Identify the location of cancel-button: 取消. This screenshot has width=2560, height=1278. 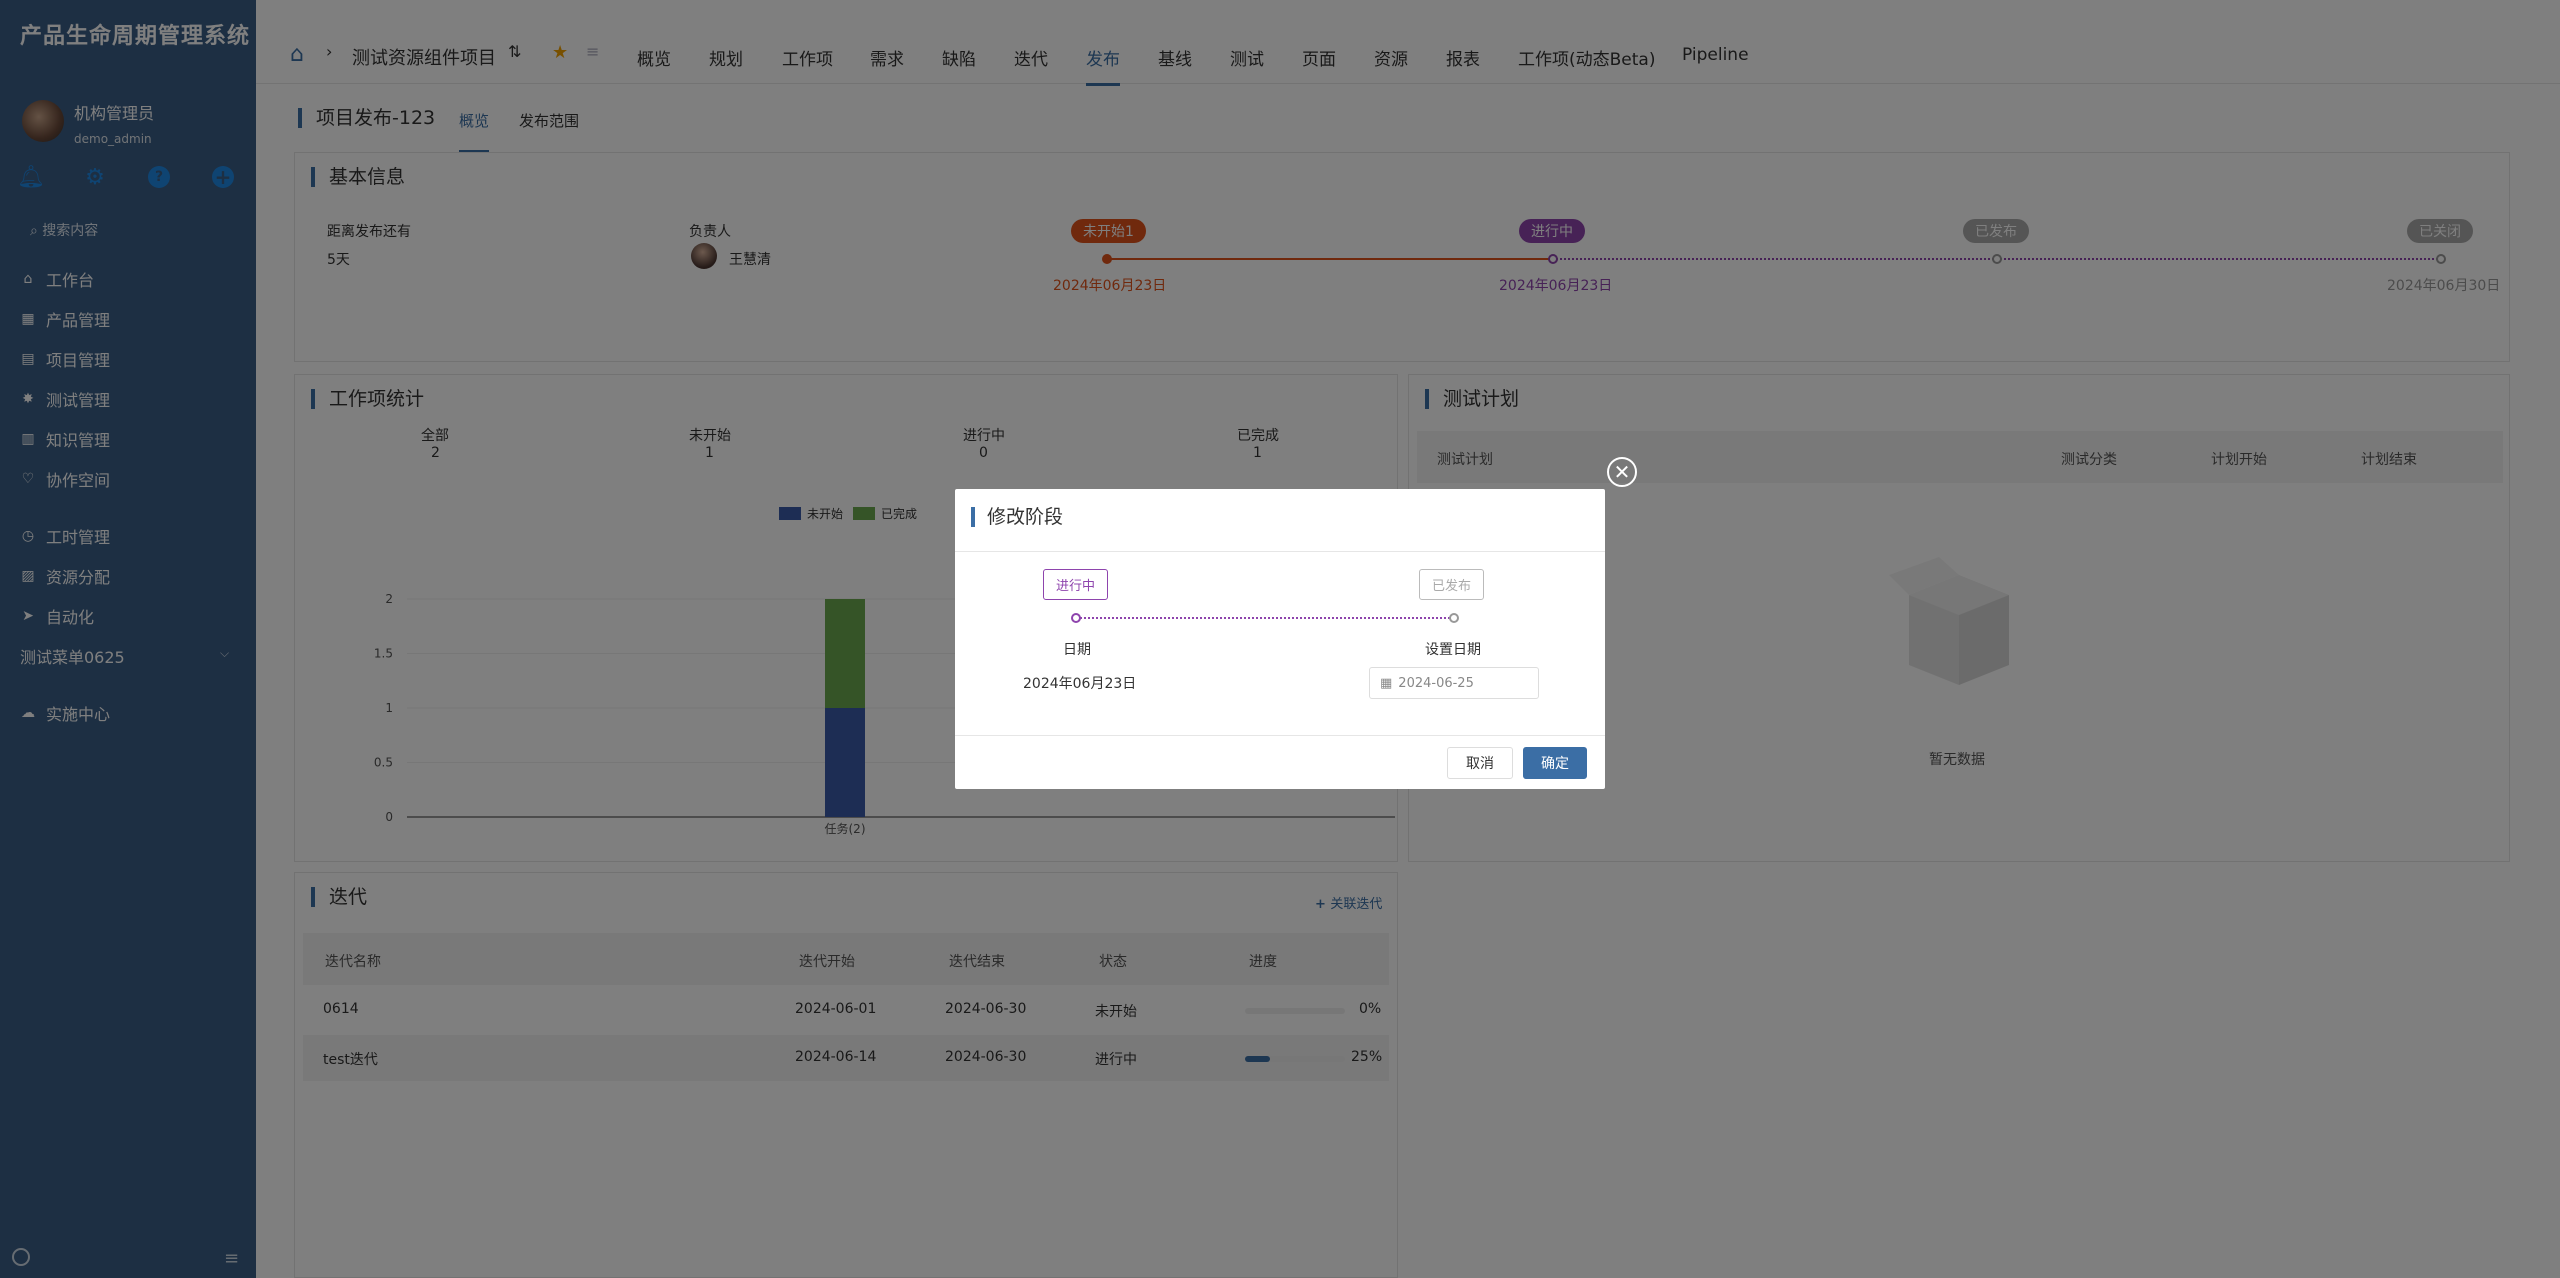
(1480, 763).